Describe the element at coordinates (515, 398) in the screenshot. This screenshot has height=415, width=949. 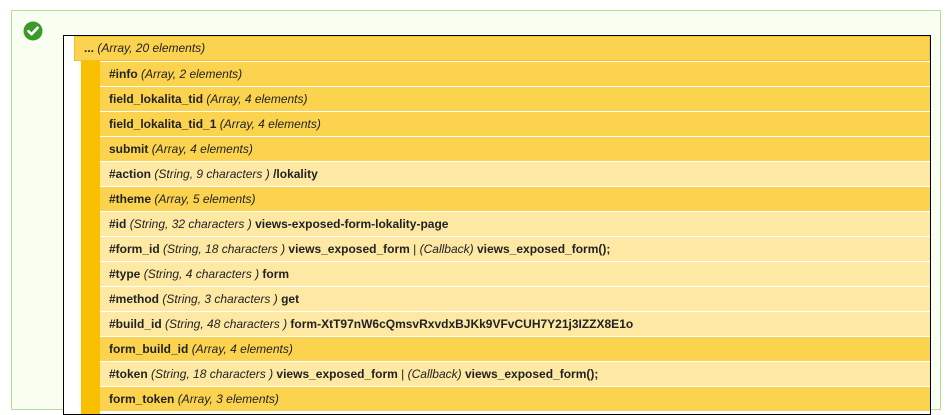
I see `krumo-row: form_token (Array, 3 elements)` at that location.